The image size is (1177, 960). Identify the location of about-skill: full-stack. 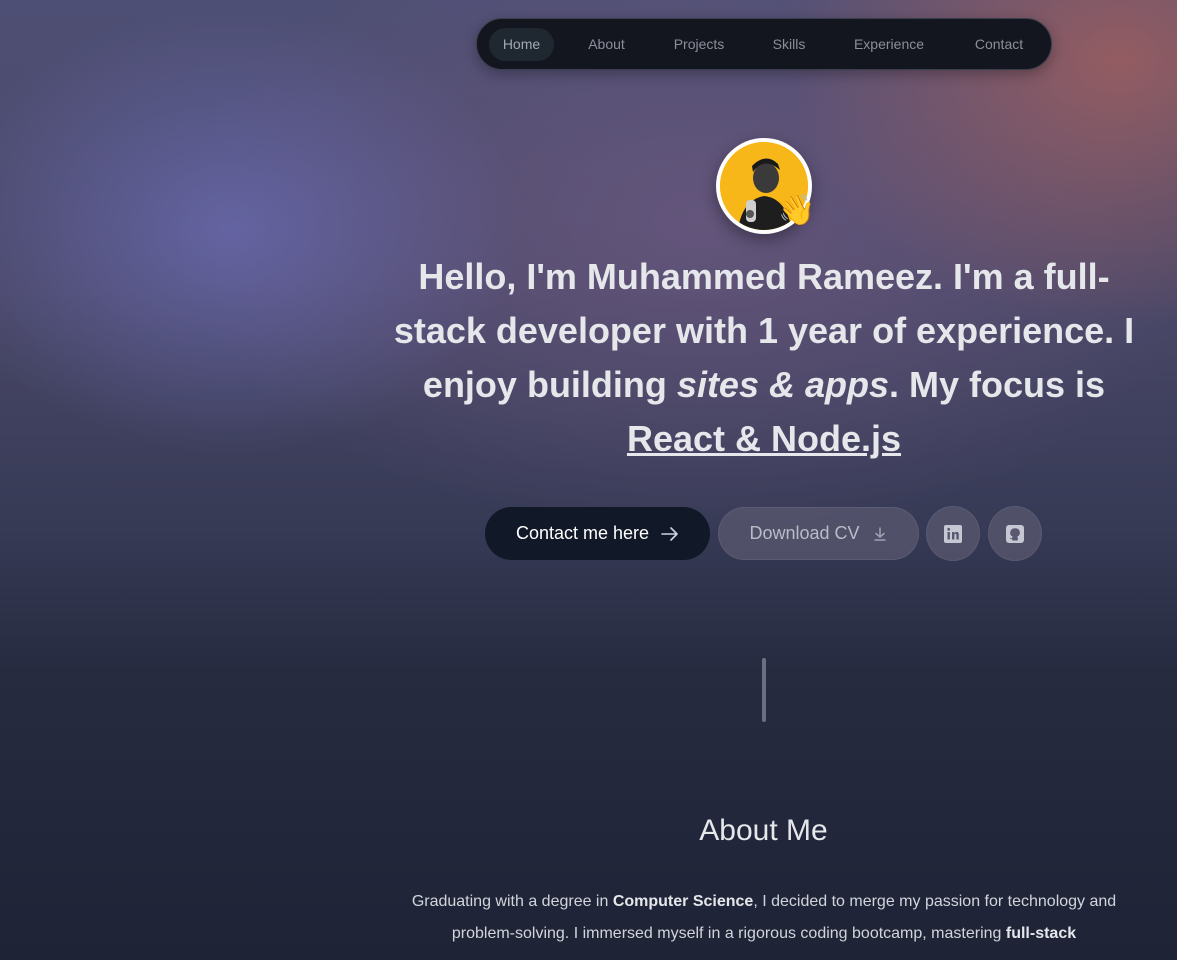
(1041, 933).